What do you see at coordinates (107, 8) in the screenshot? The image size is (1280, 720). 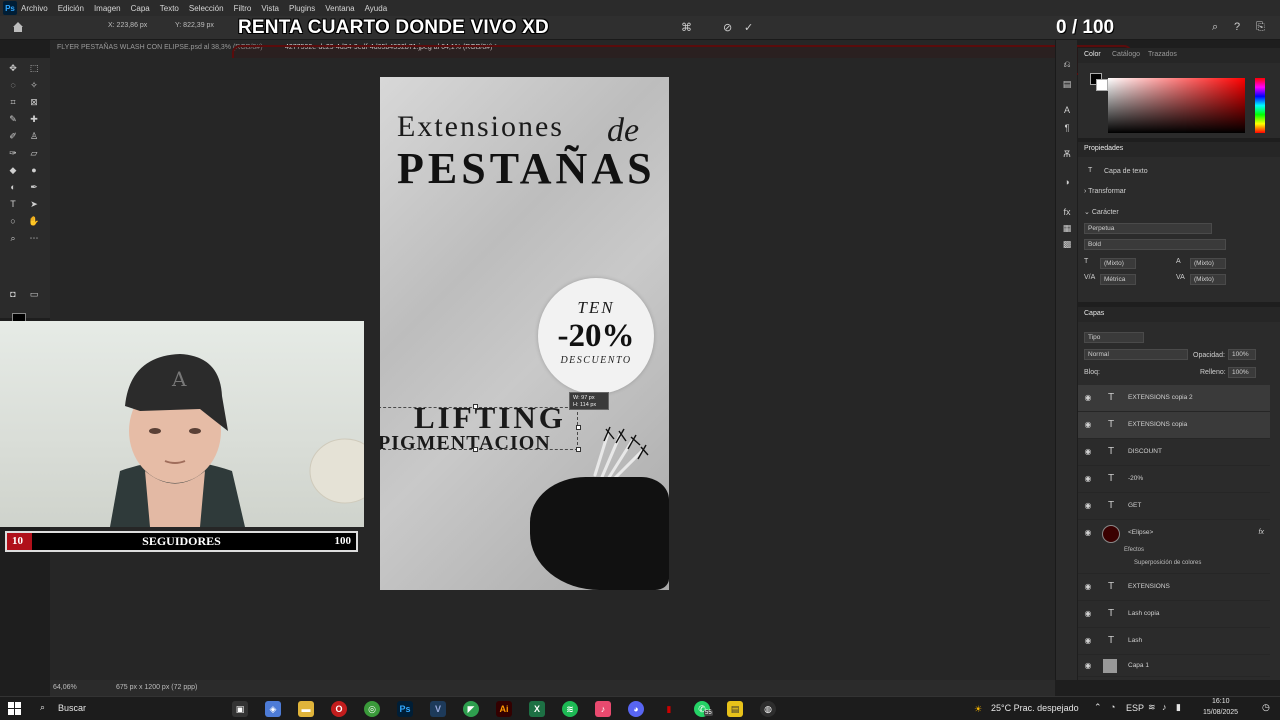 I see `menu-imagen: Imagen` at bounding box center [107, 8].